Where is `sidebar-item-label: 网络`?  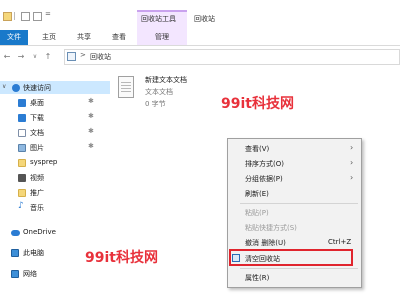 sidebar-item-label: 网络 is located at coordinates (30, 274).